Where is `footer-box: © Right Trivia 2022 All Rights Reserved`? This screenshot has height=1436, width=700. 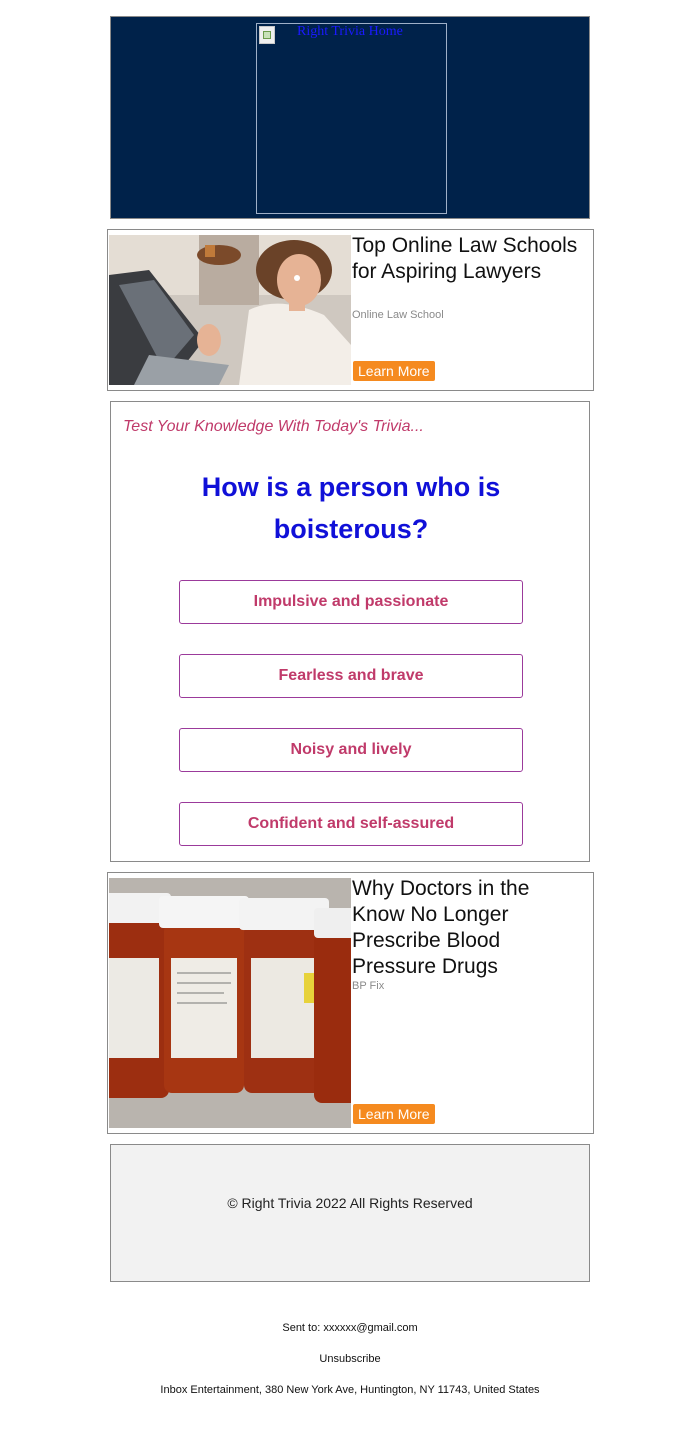
footer-box: © Right Trivia 2022 All Rights Reserved is located at coordinates (350, 1213).